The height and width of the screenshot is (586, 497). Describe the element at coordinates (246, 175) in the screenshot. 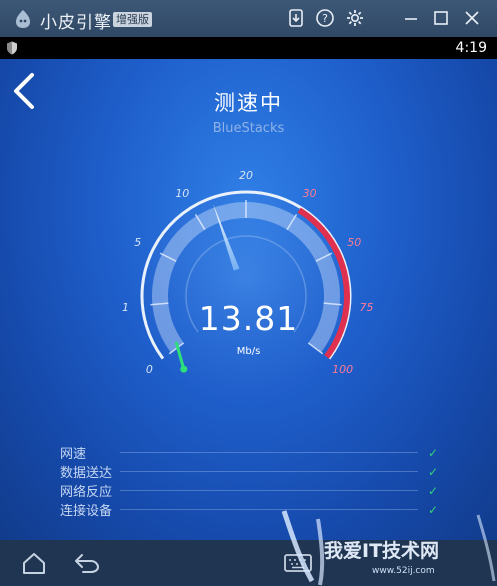

I see `gauge-tick-label: 20` at that location.